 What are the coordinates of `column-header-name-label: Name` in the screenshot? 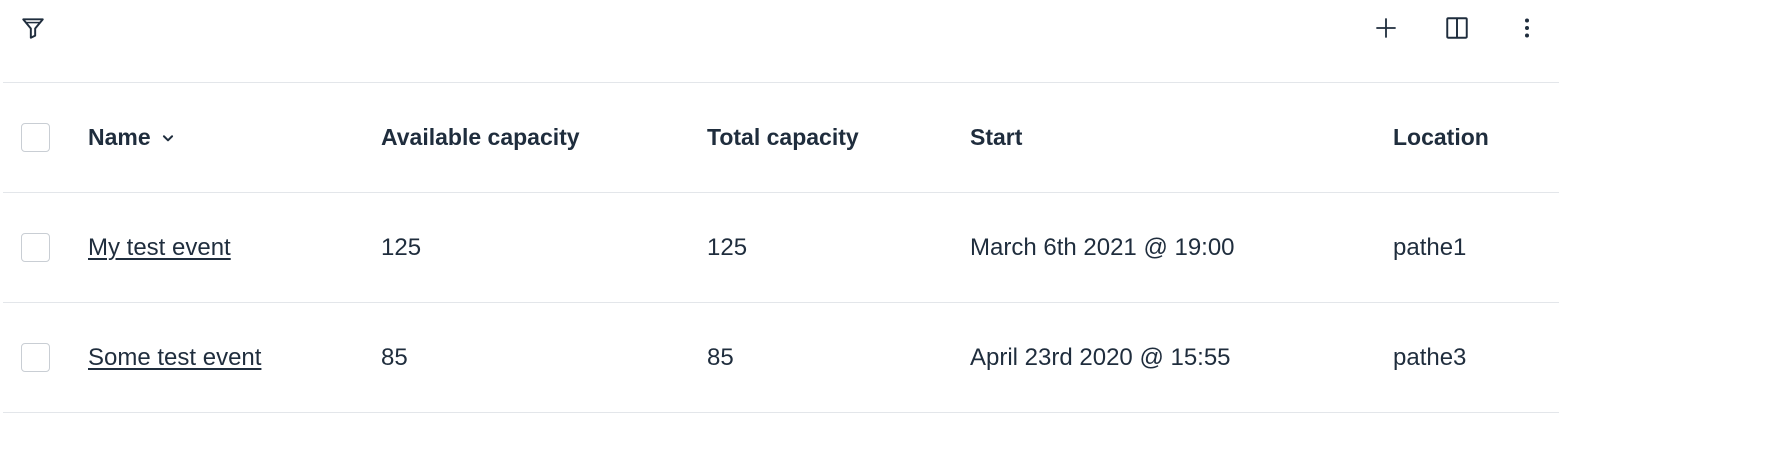 It's located at (119, 137).